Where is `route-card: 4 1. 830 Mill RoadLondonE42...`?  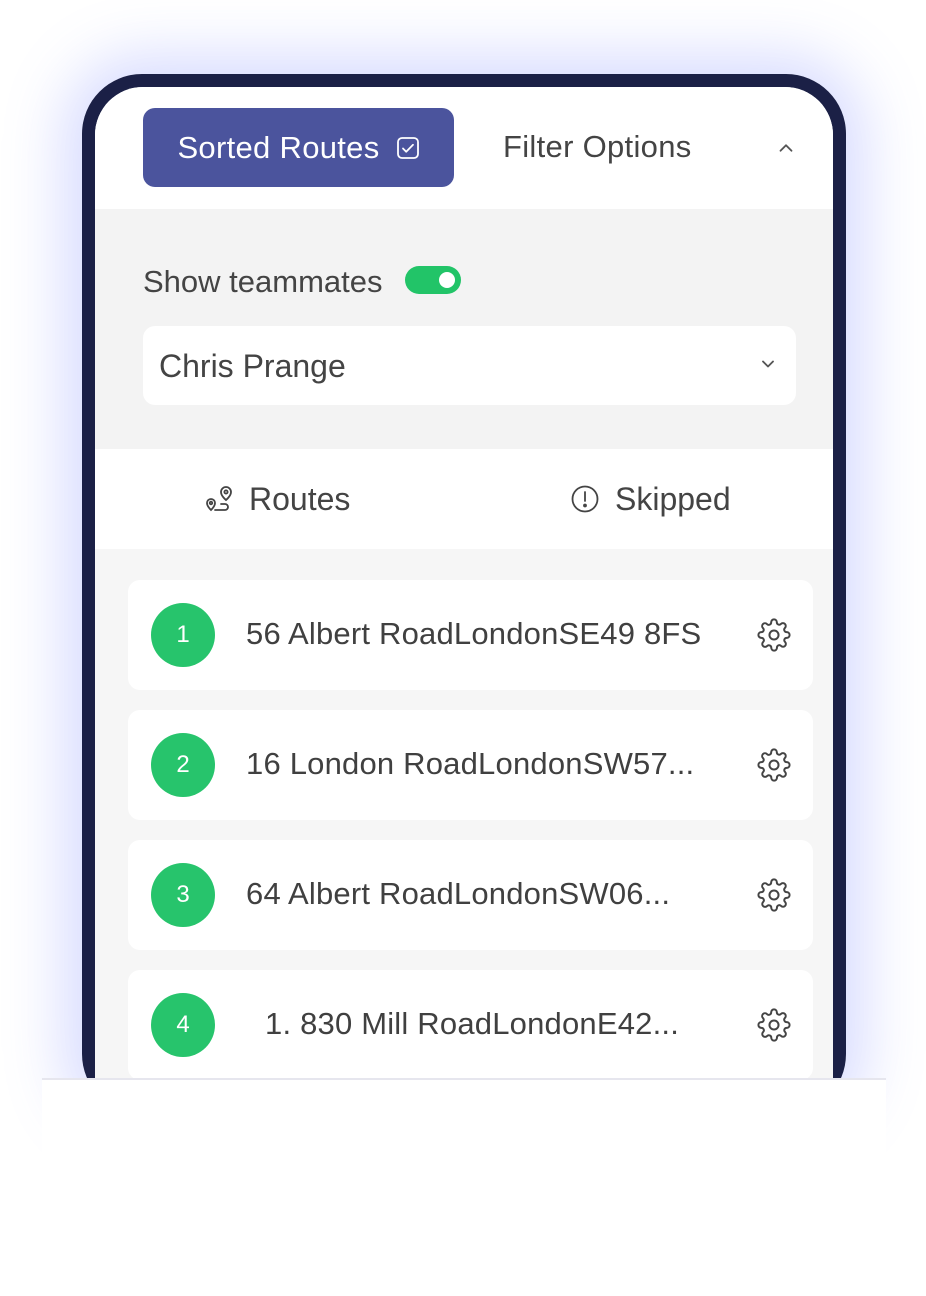
route-card: 4 1. 830 Mill RoadLondonE42... is located at coordinates (470, 1025).